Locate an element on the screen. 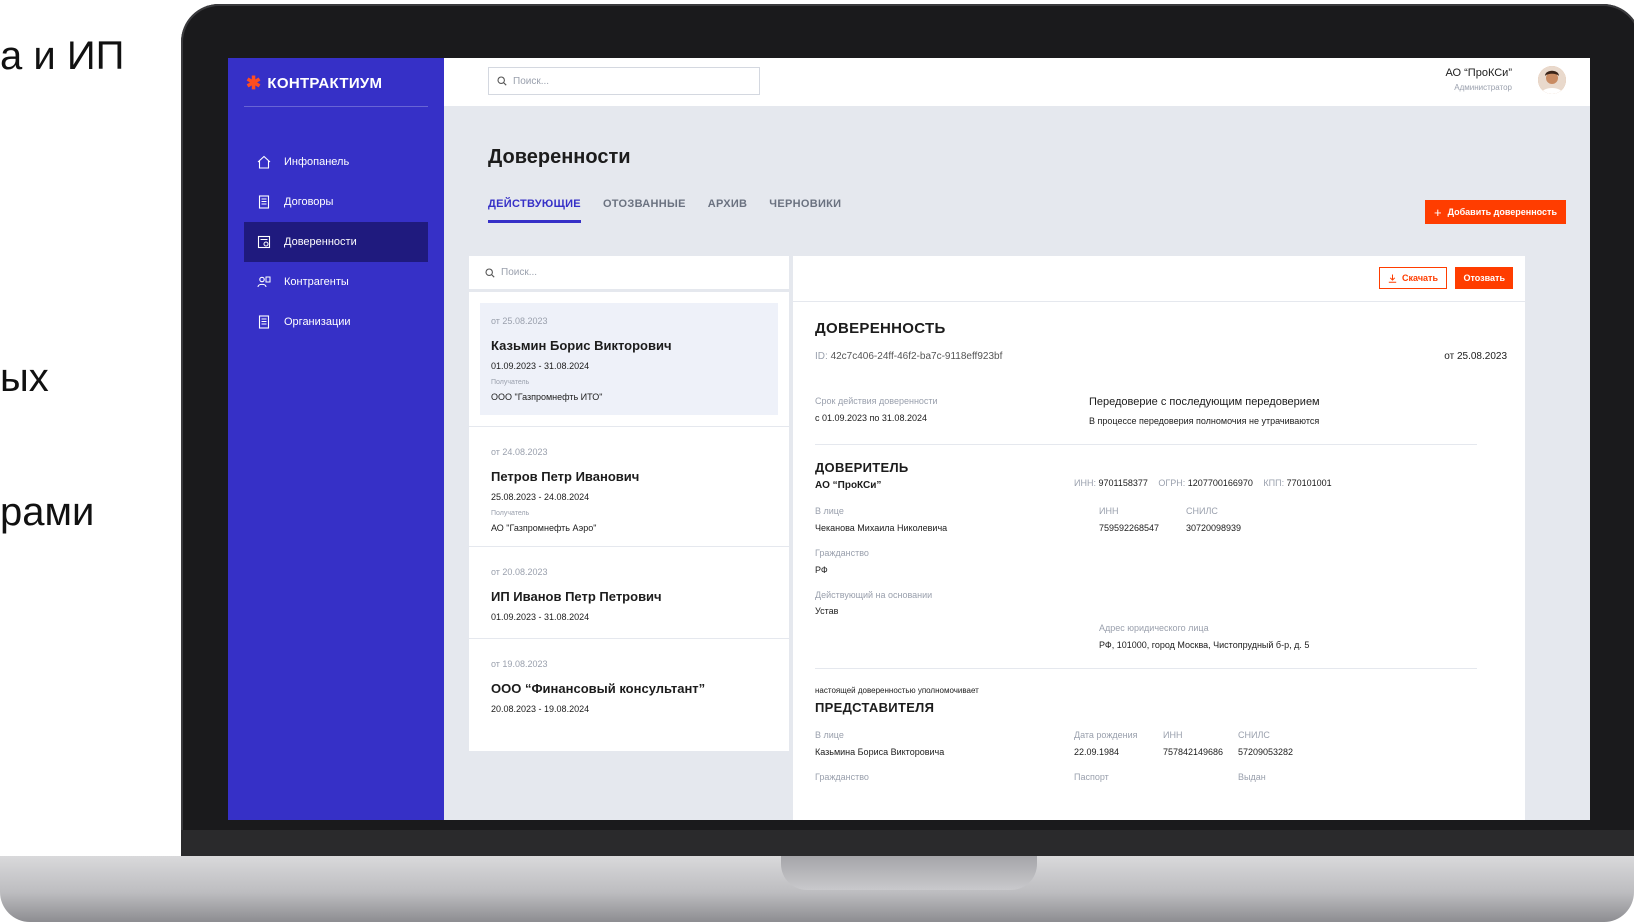  slide-text-line-3: рами is located at coordinates (47, 512).